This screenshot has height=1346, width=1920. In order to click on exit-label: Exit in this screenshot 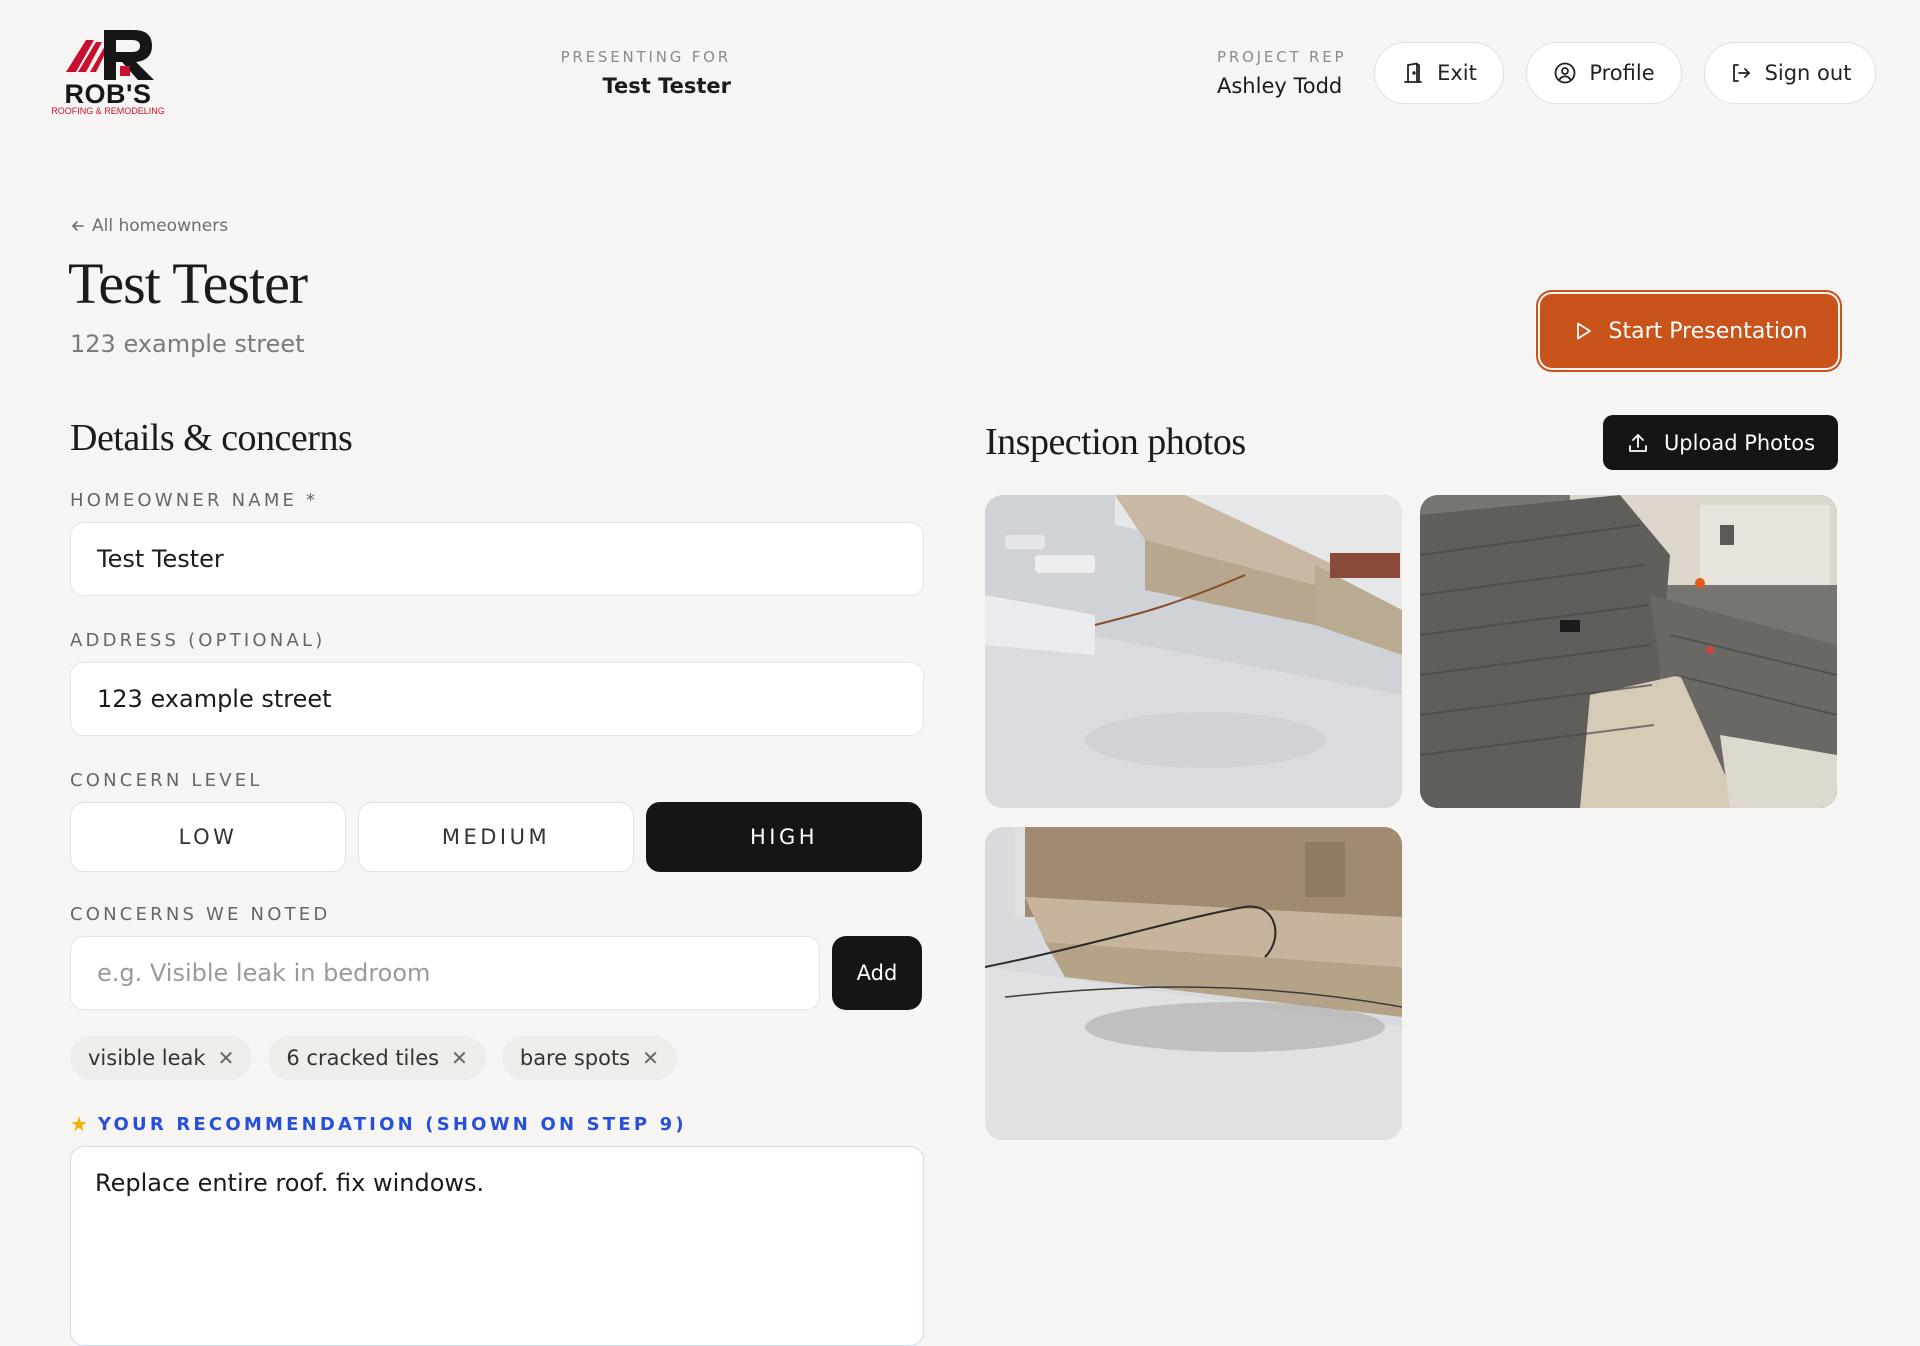, I will do `click(1457, 73)`.